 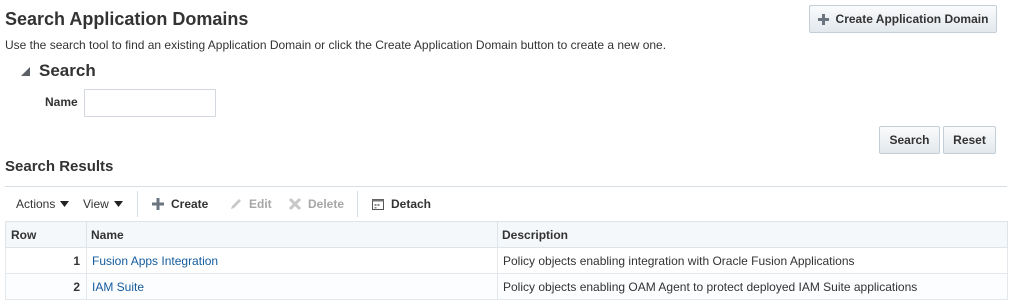 What do you see at coordinates (67, 70) in the screenshot?
I see `search-section-title: Search` at bounding box center [67, 70].